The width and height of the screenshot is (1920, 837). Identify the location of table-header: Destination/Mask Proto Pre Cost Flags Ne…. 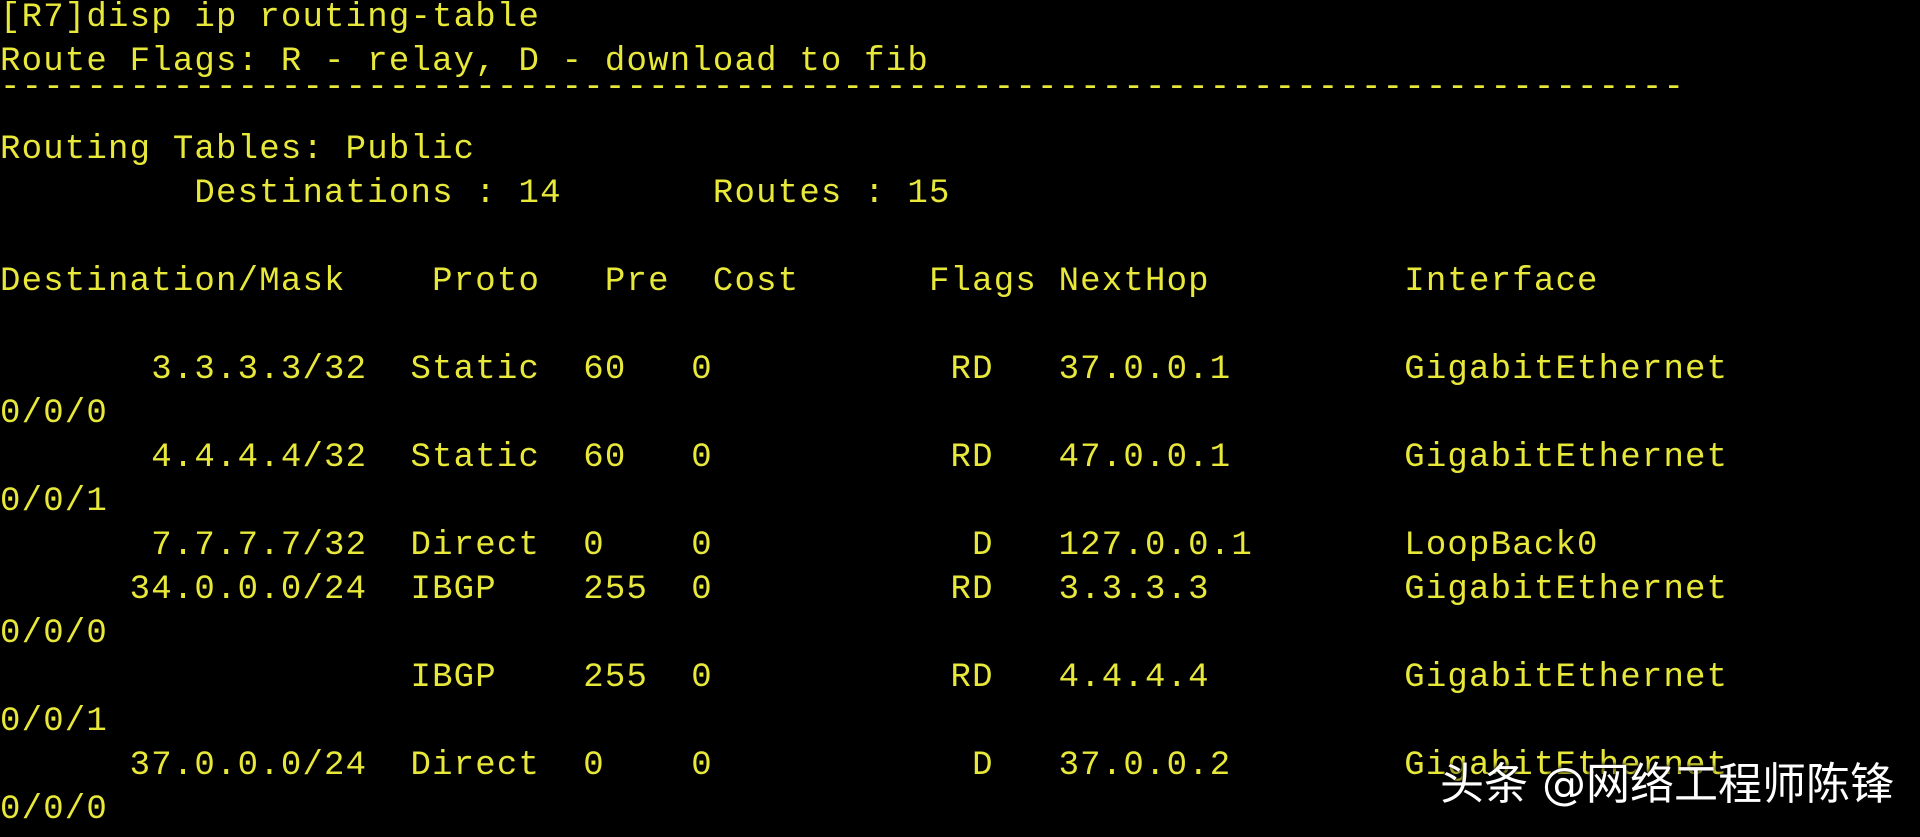
(799, 282).